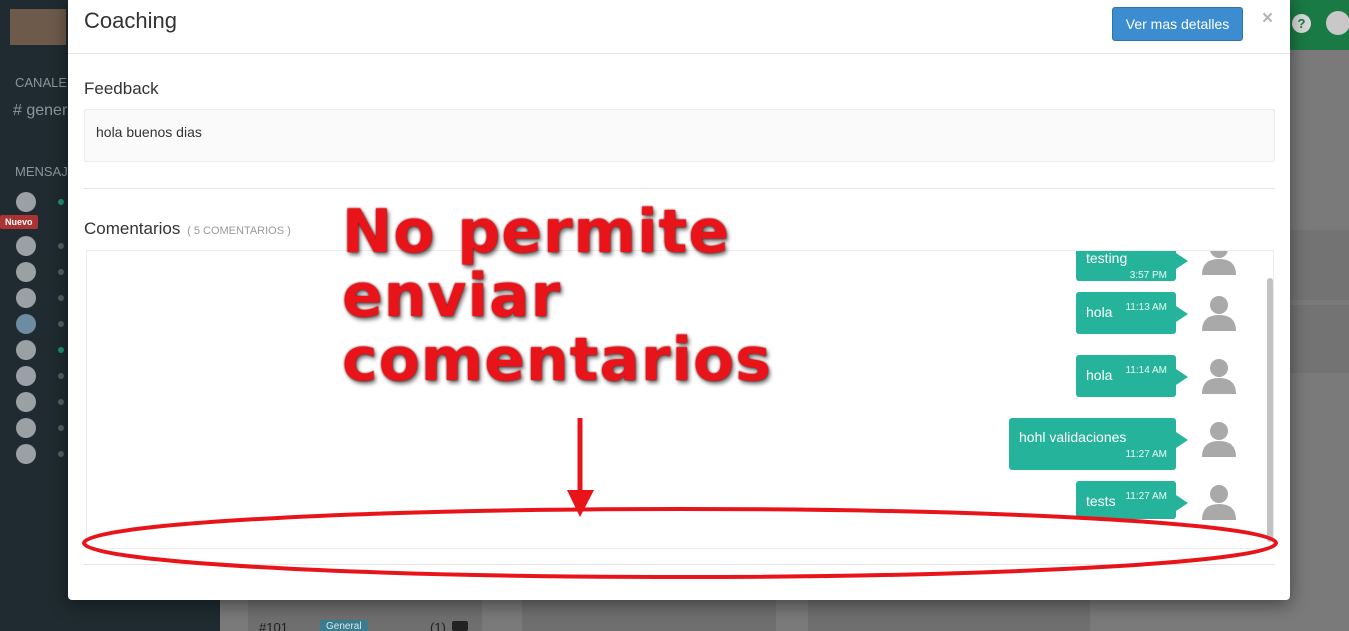  I want to click on comment-text: tests, so click(1101, 501).